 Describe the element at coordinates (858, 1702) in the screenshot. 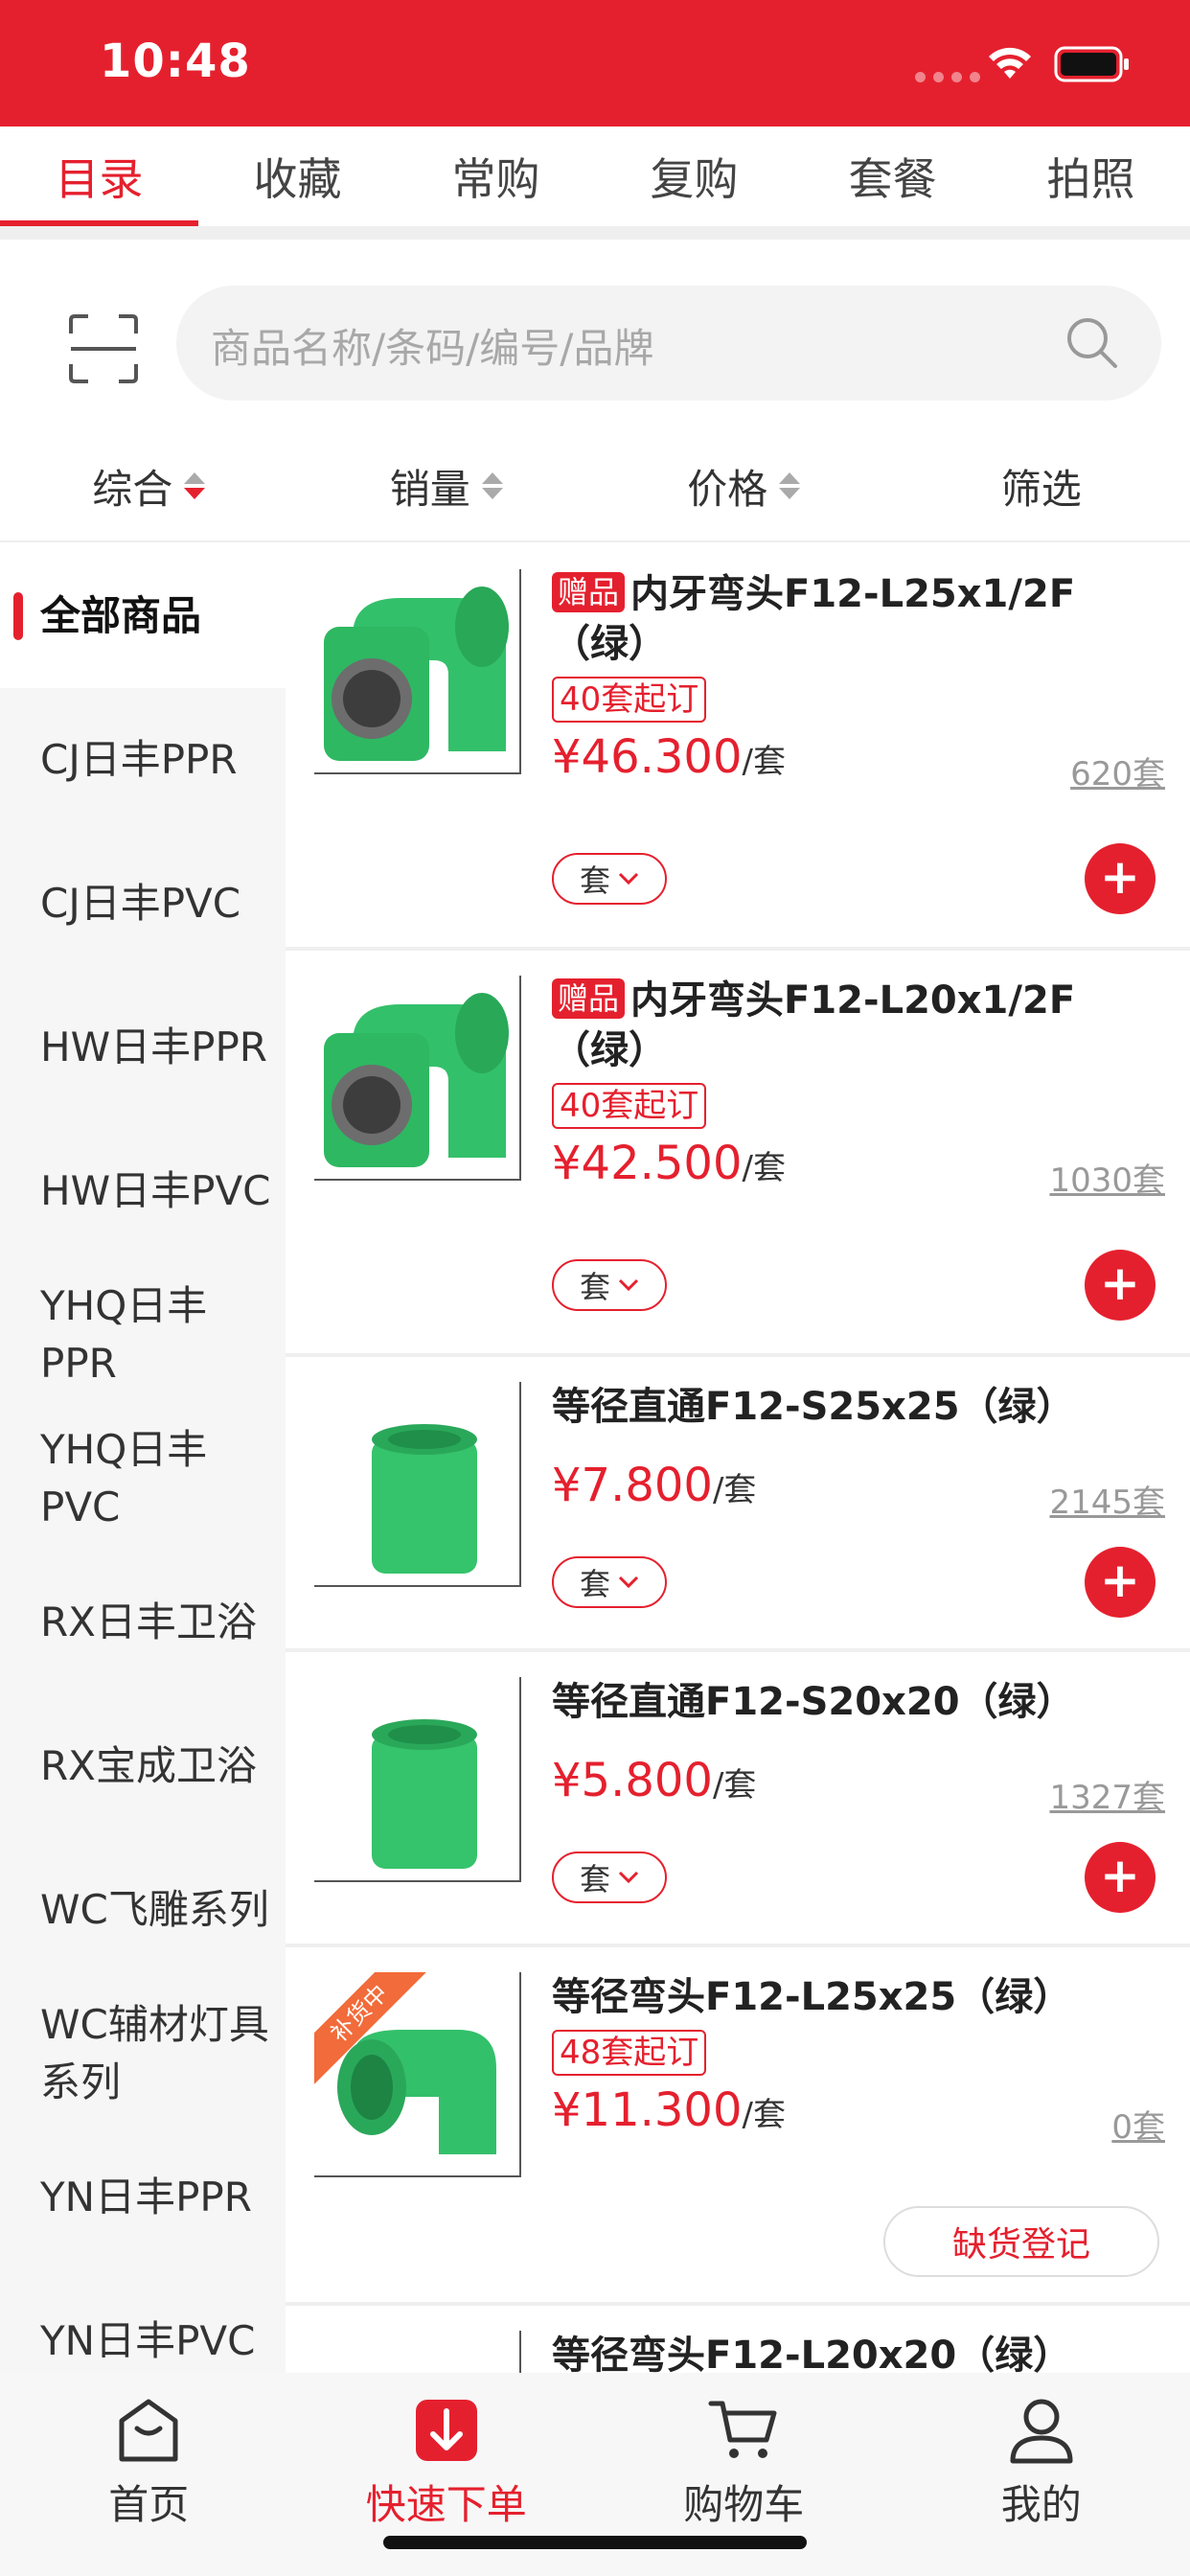

I see `product-name: 等径直通F12-S20x20（绿）` at that location.